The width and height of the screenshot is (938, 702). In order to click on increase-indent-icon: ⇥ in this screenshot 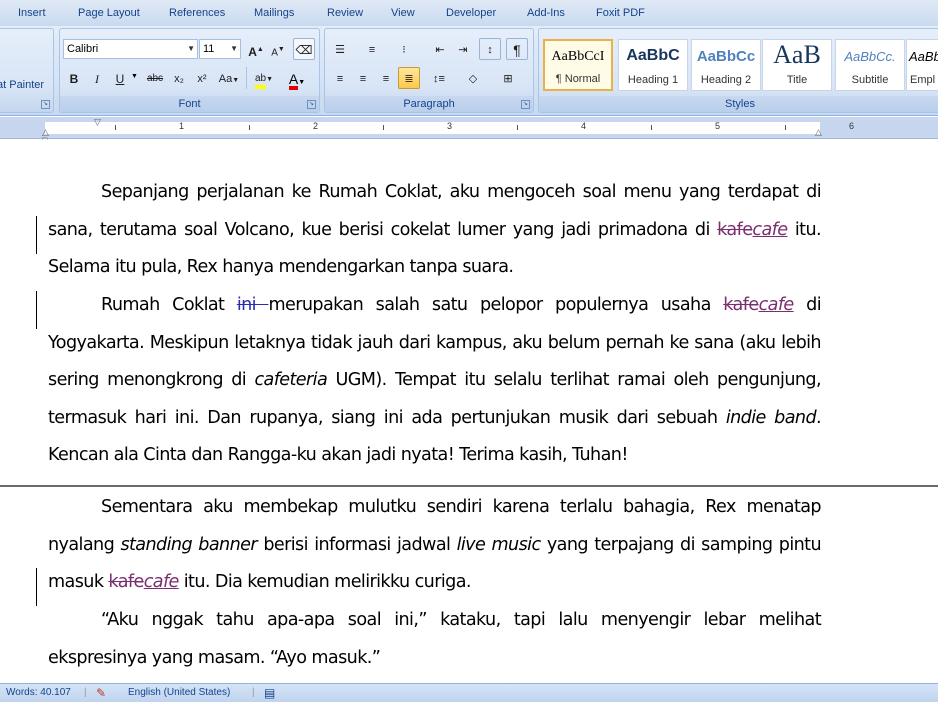, I will do `click(463, 49)`.